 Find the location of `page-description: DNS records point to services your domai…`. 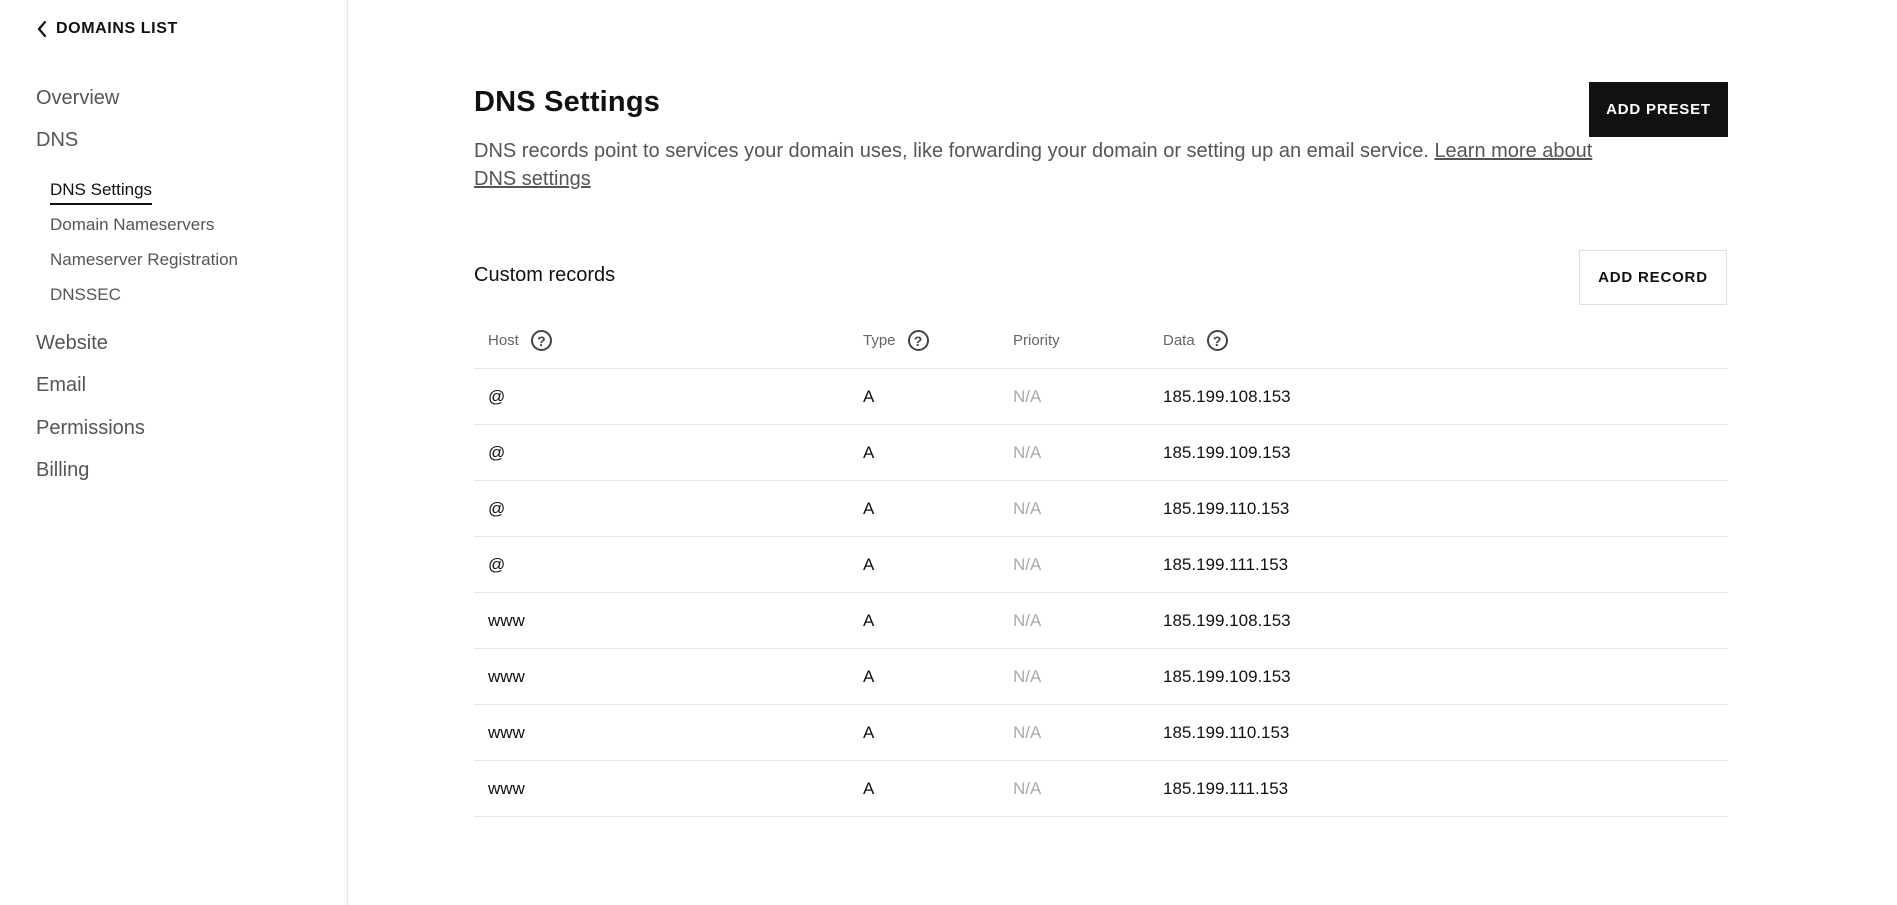

page-description: DNS records point to services your domai… is located at coordinates (1034, 165).